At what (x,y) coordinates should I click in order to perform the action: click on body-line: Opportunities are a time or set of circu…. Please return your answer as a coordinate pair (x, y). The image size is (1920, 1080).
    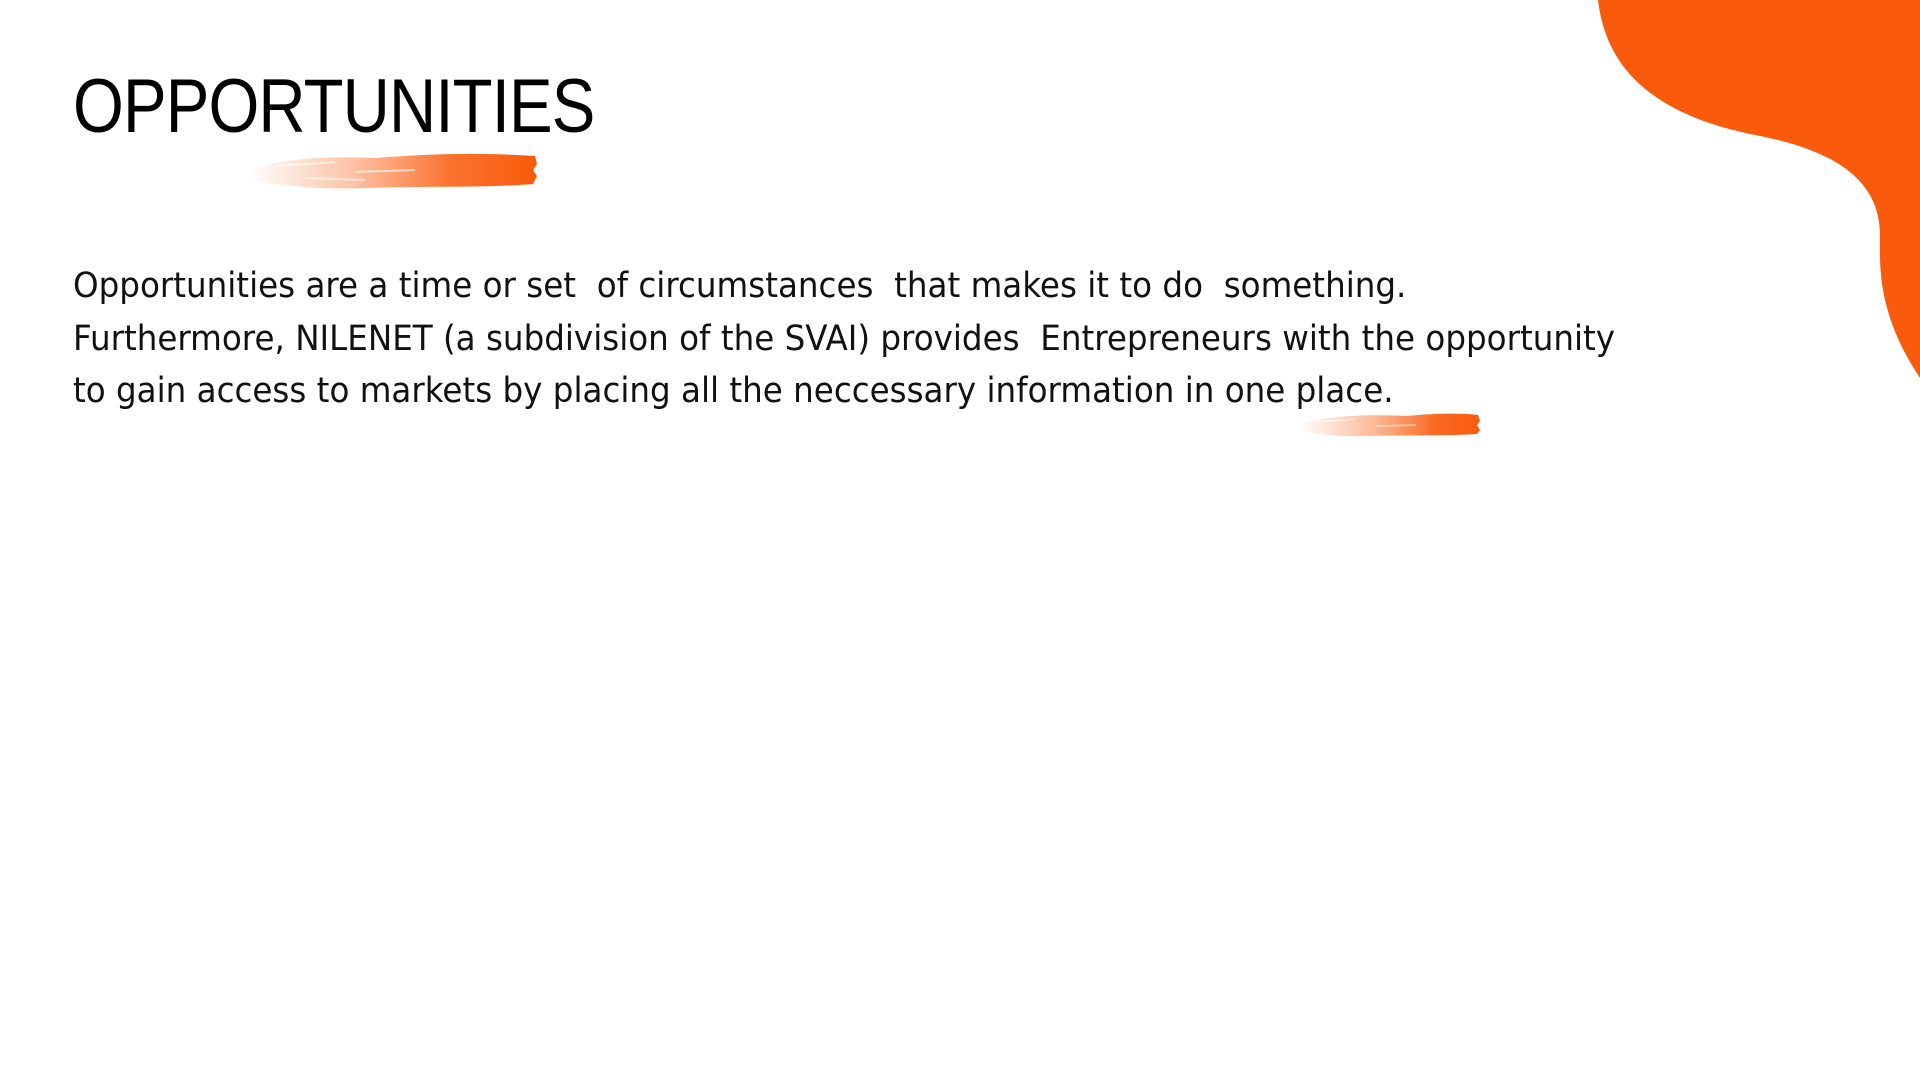
    Looking at the image, I should click on (740, 286).